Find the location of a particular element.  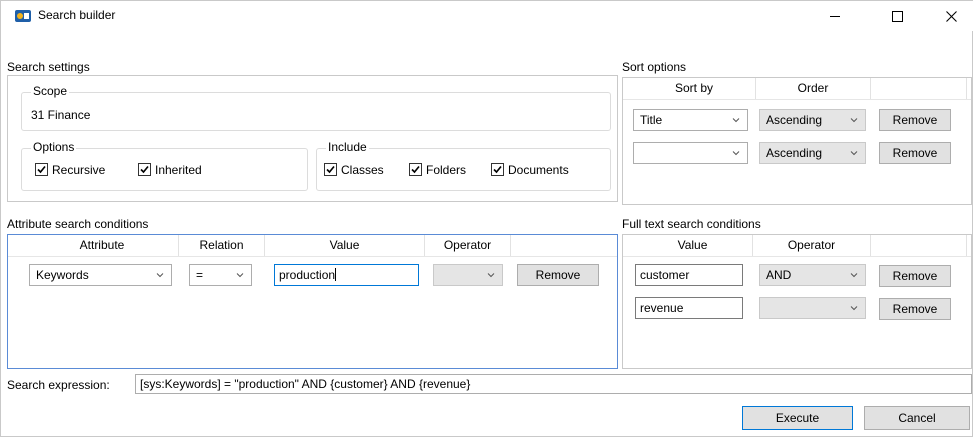

close-icon is located at coordinates (951, 16).